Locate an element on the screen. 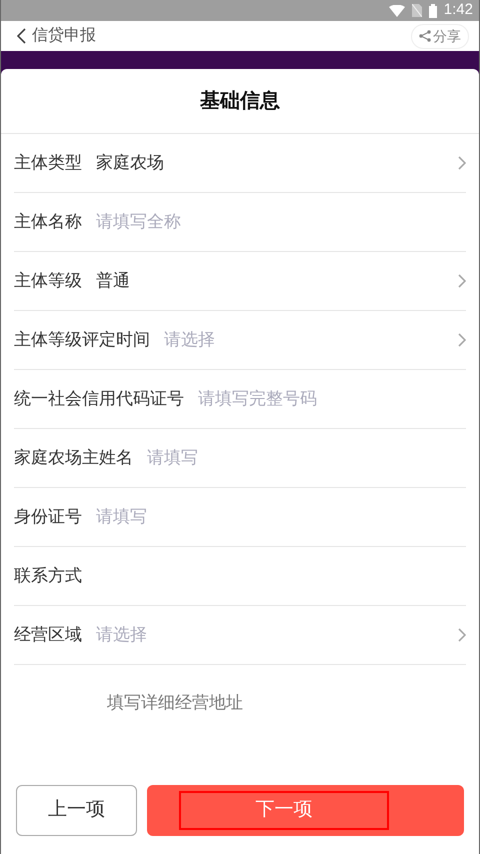  wifi-icon is located at coordinates (396, 10).